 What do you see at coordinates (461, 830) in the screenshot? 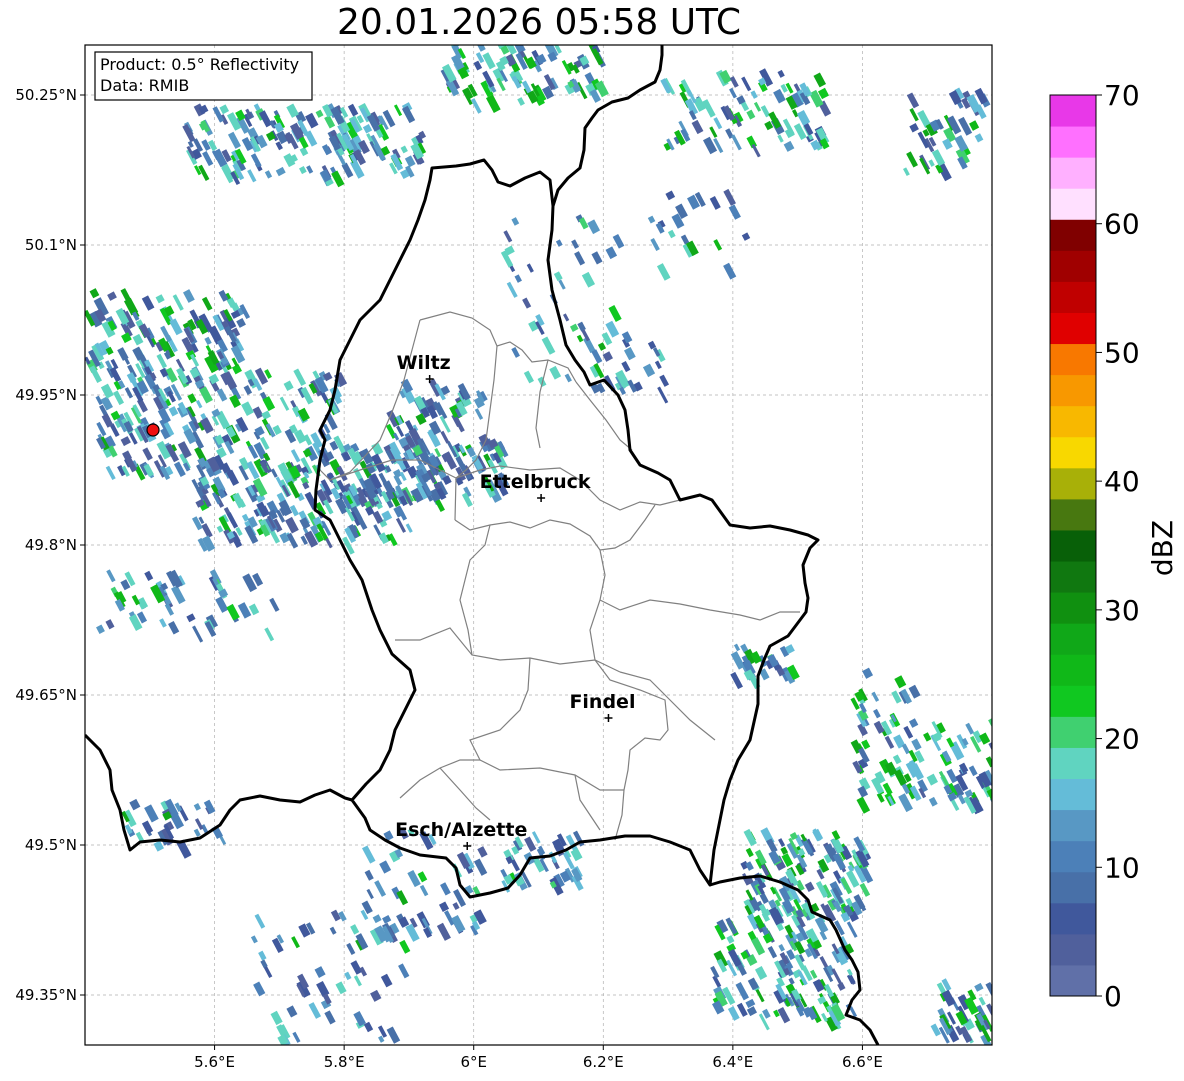
I see `city-label: Esch/Alzette` at bounding box center [461, 830].